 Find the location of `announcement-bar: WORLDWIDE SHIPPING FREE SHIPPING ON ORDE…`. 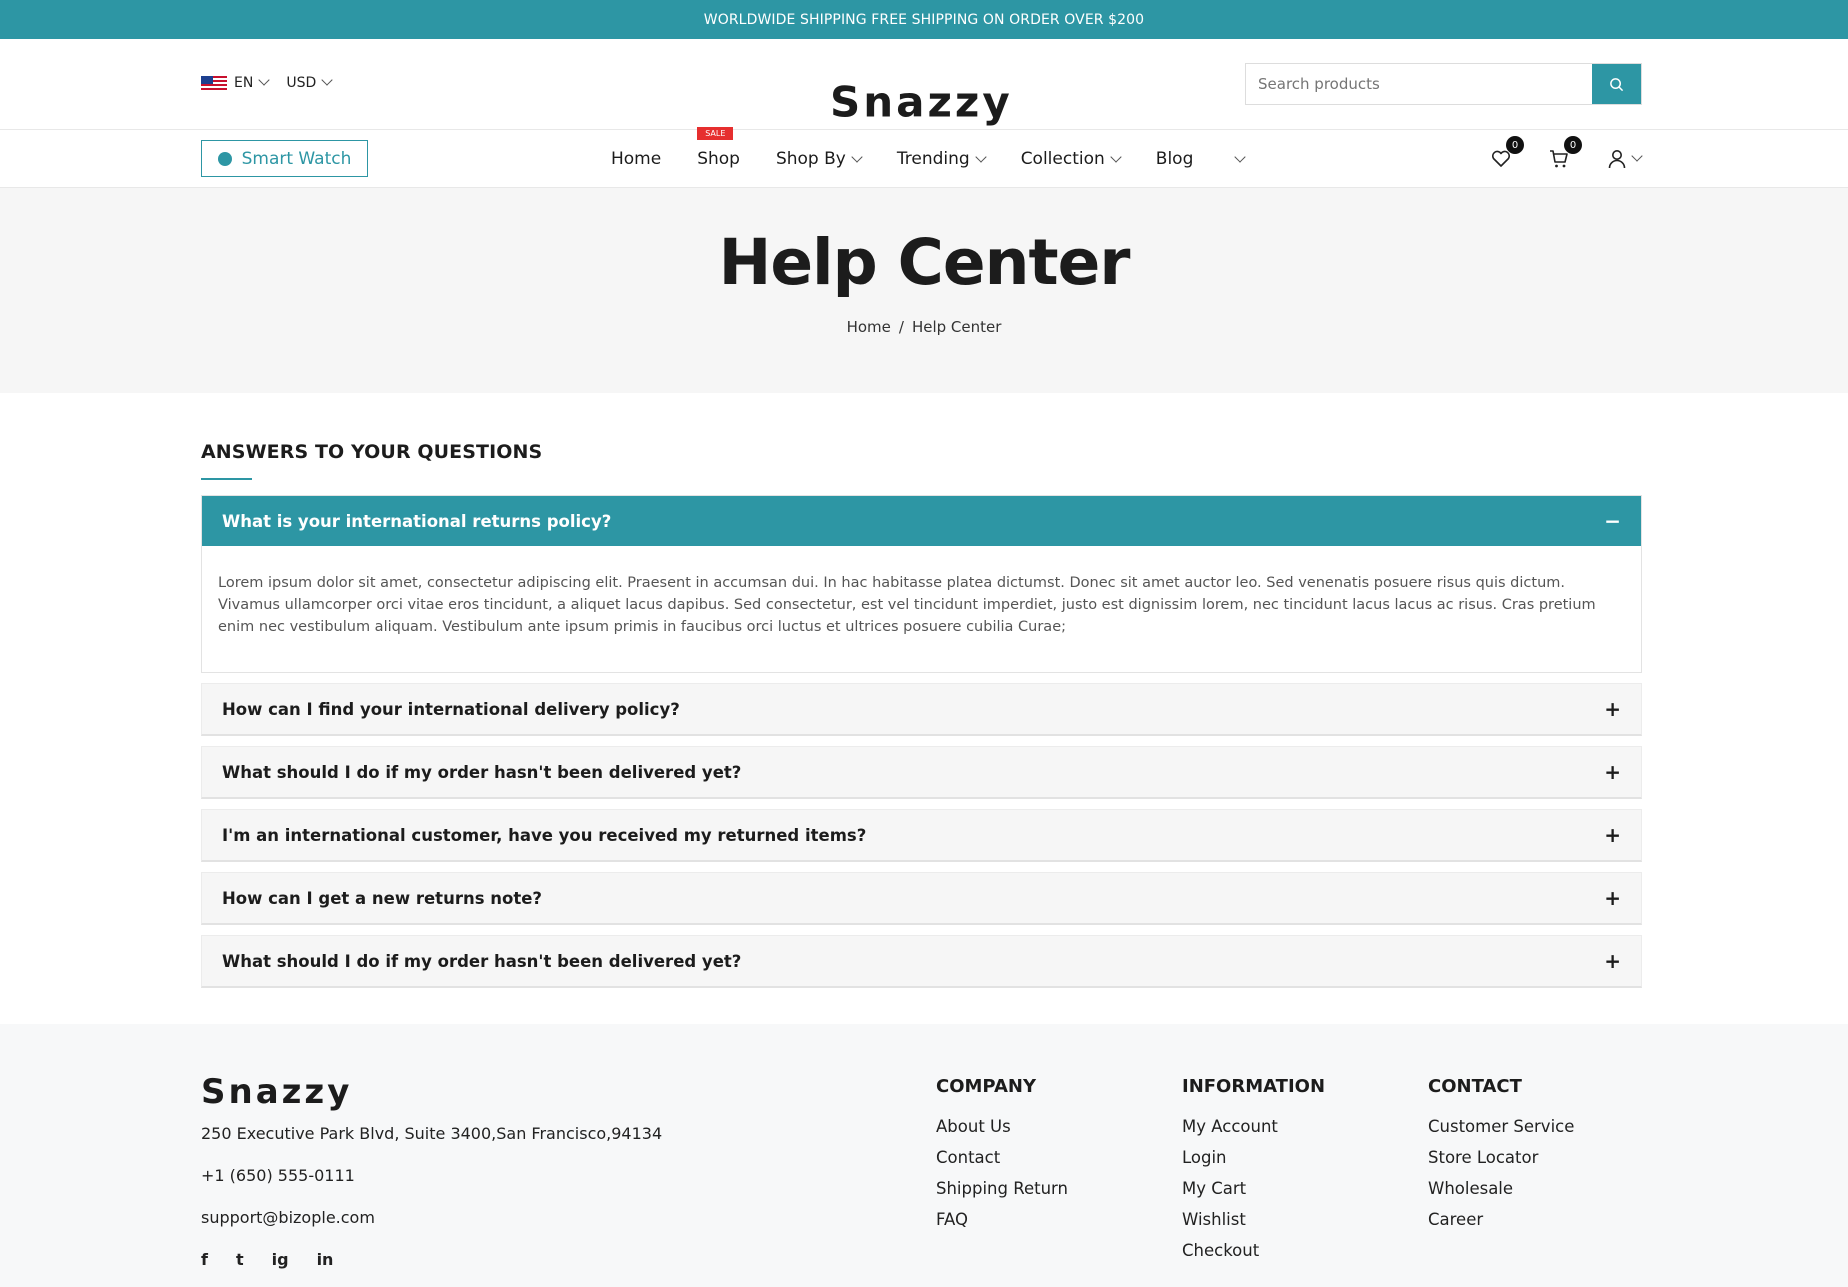

announcement-bar: WORLDWIDE SHIPPING FREE SHIPPING ON ORDE… is located at coordinates (924, 19).